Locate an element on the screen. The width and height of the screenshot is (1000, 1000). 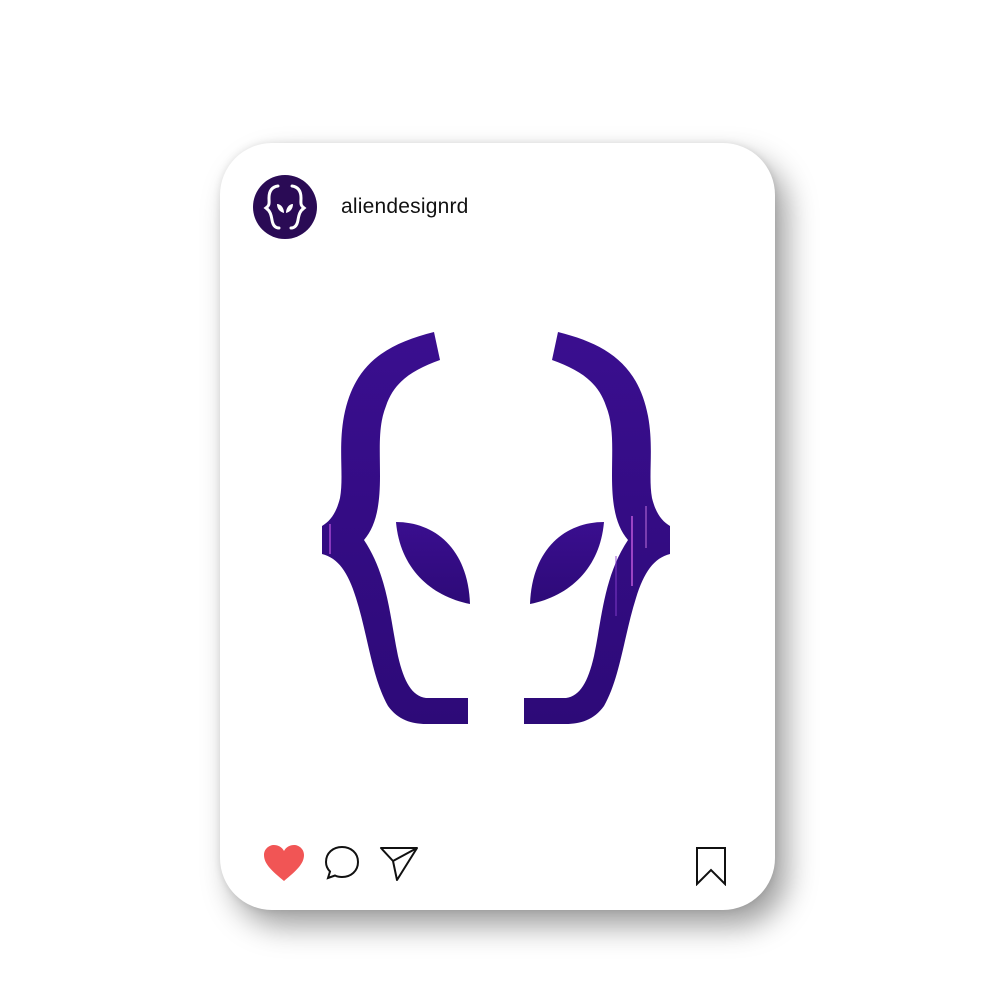
username: aliendesignrd is located at coordinates (405, 207).